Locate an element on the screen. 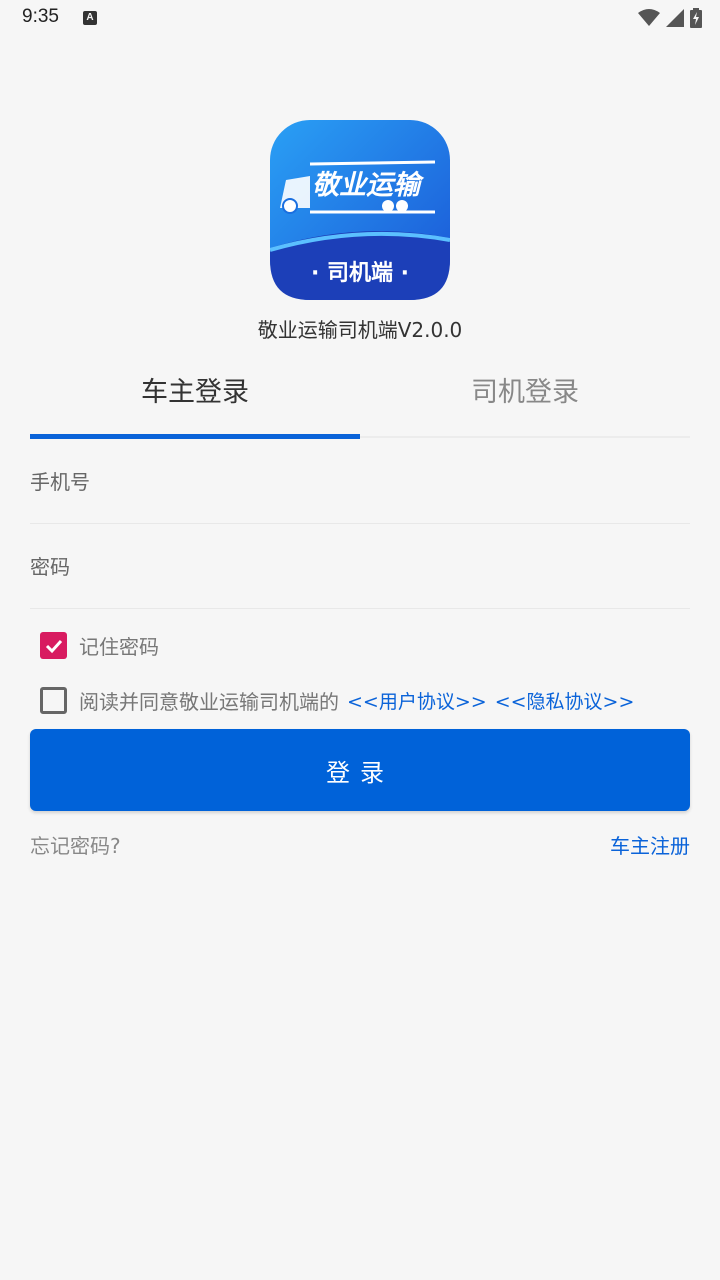  remember-password-checkbox is located at coordinates (53, 645).